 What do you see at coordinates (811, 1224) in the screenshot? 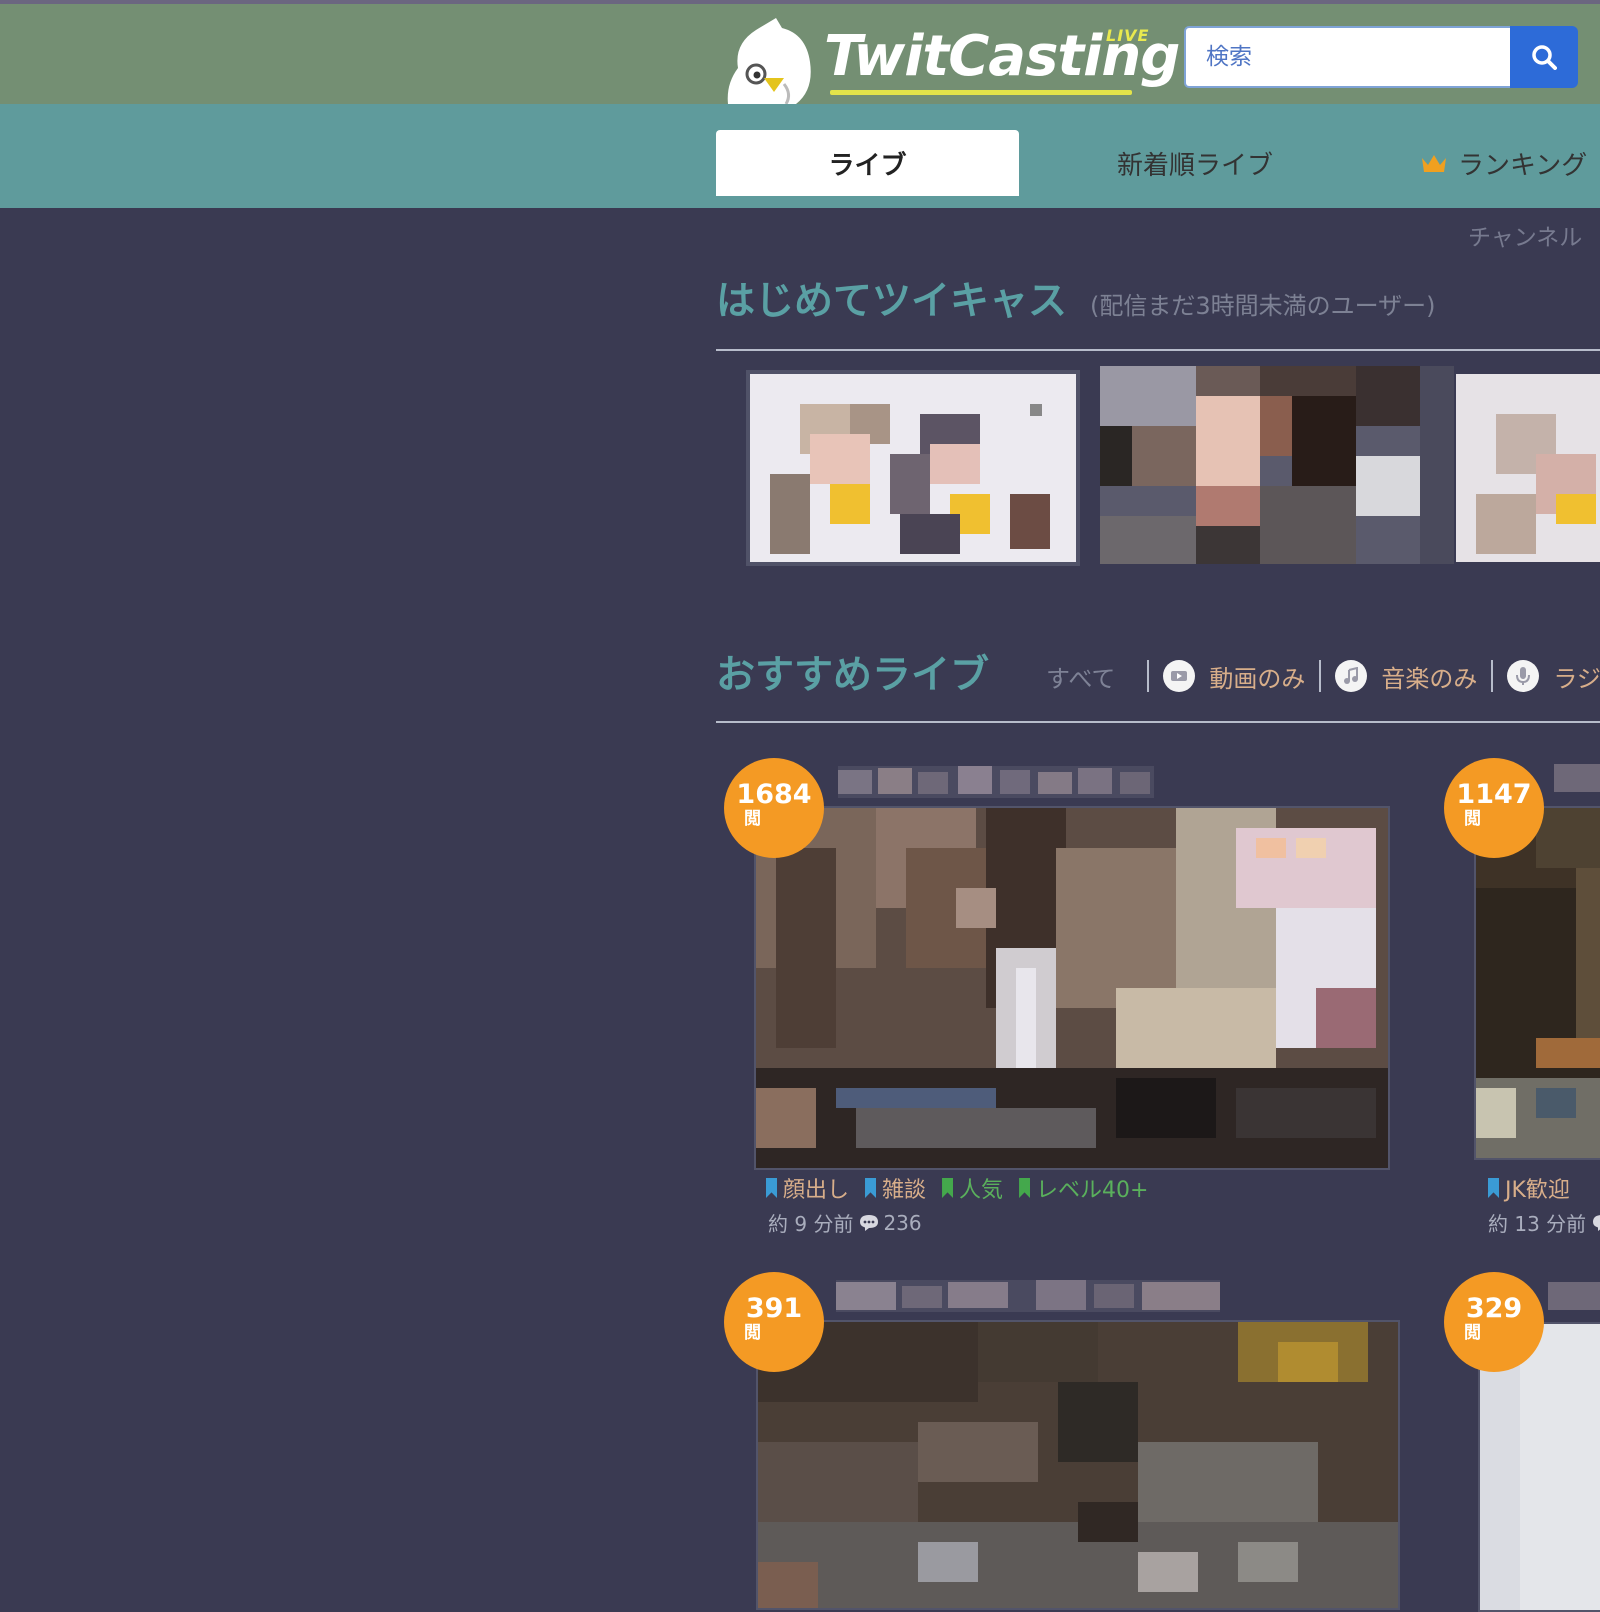
I see `elapsed-time: 約 9 分前` at bounding box center [811, 1224].